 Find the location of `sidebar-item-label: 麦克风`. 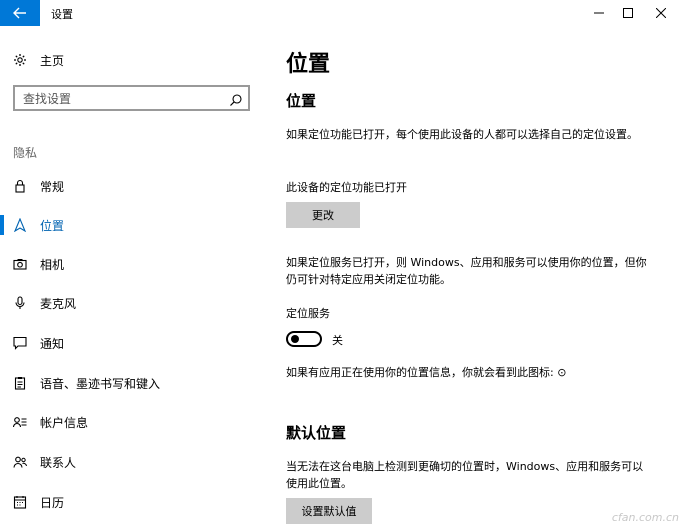

sidebar-item-label: 麦克风 is located at coordinates (58, 303).